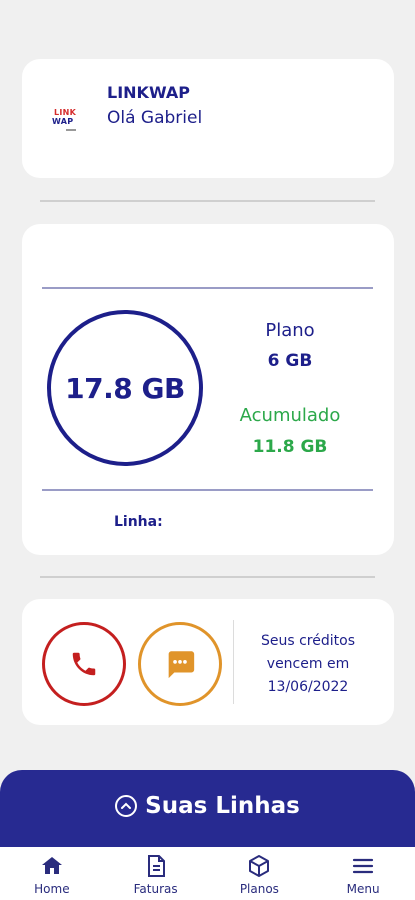 This screenshot has width=415, height=900. Describe the element at coordinates (290, 447) in the screenshot. I see `accumulated-value: 11.8 GB` at that location.